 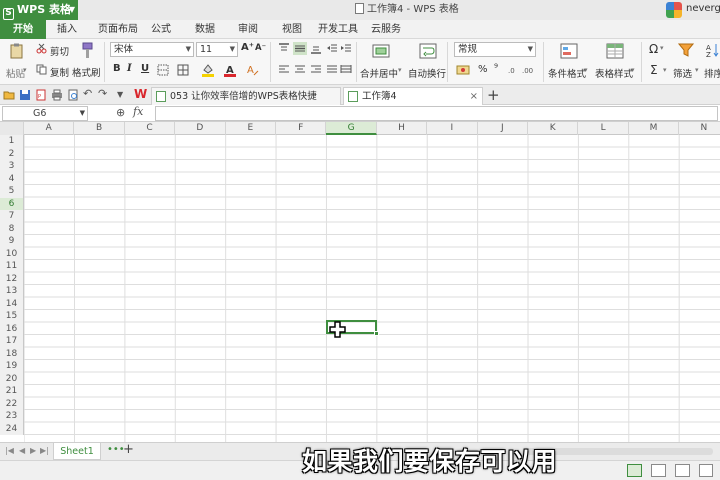 I want to click on copy-button: 复制, so click(x=59, y=72).